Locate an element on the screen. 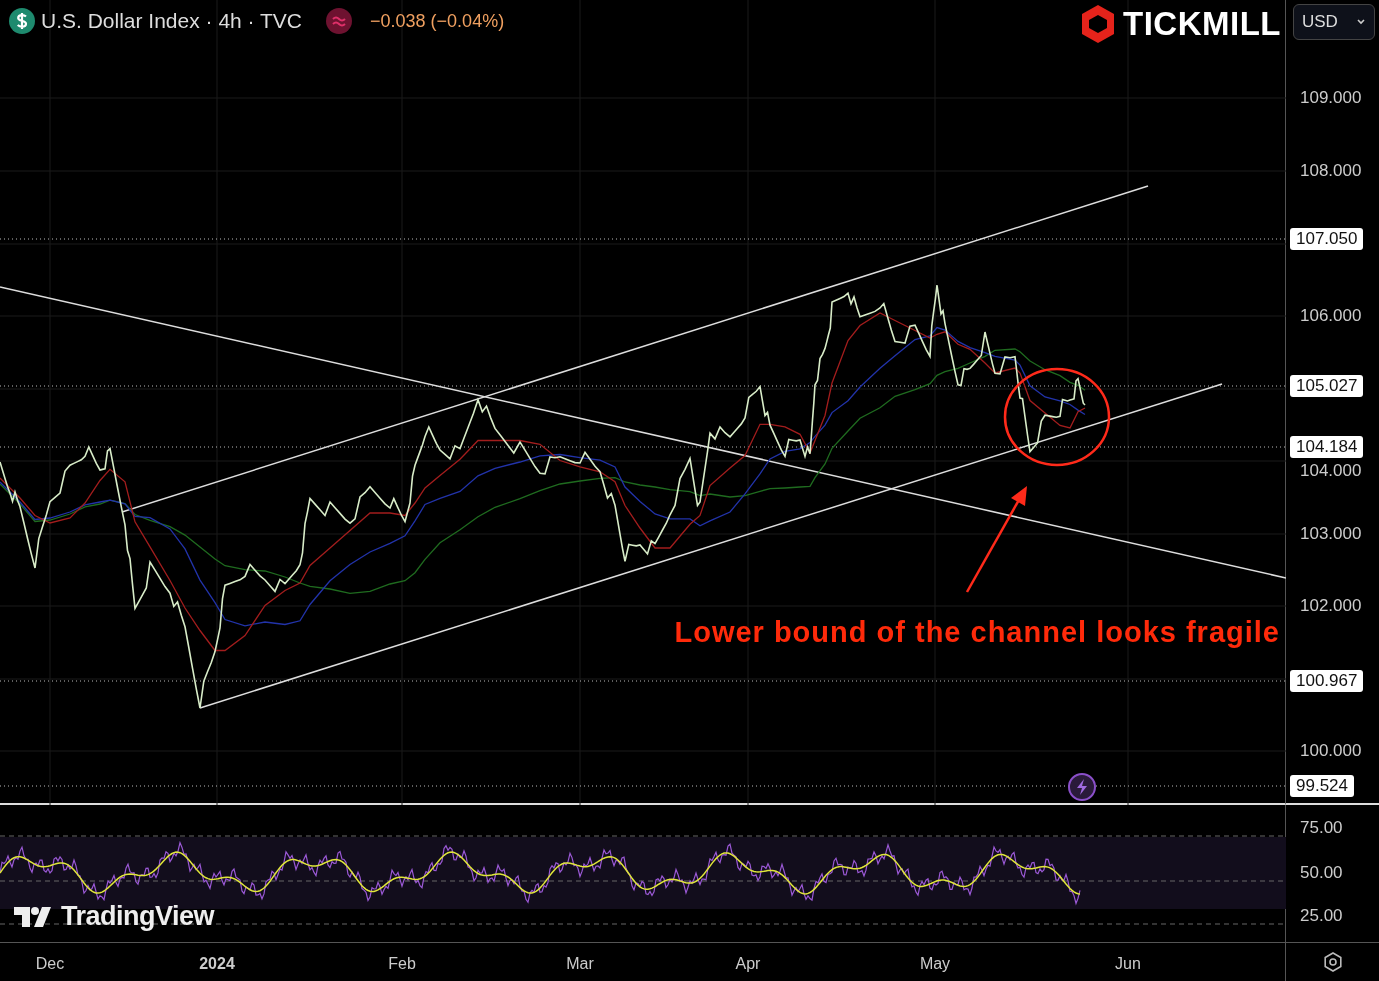 This screenshot has height=981, width=1379. price-axis-label: 104.000 is located at coordinates (1331, 471).